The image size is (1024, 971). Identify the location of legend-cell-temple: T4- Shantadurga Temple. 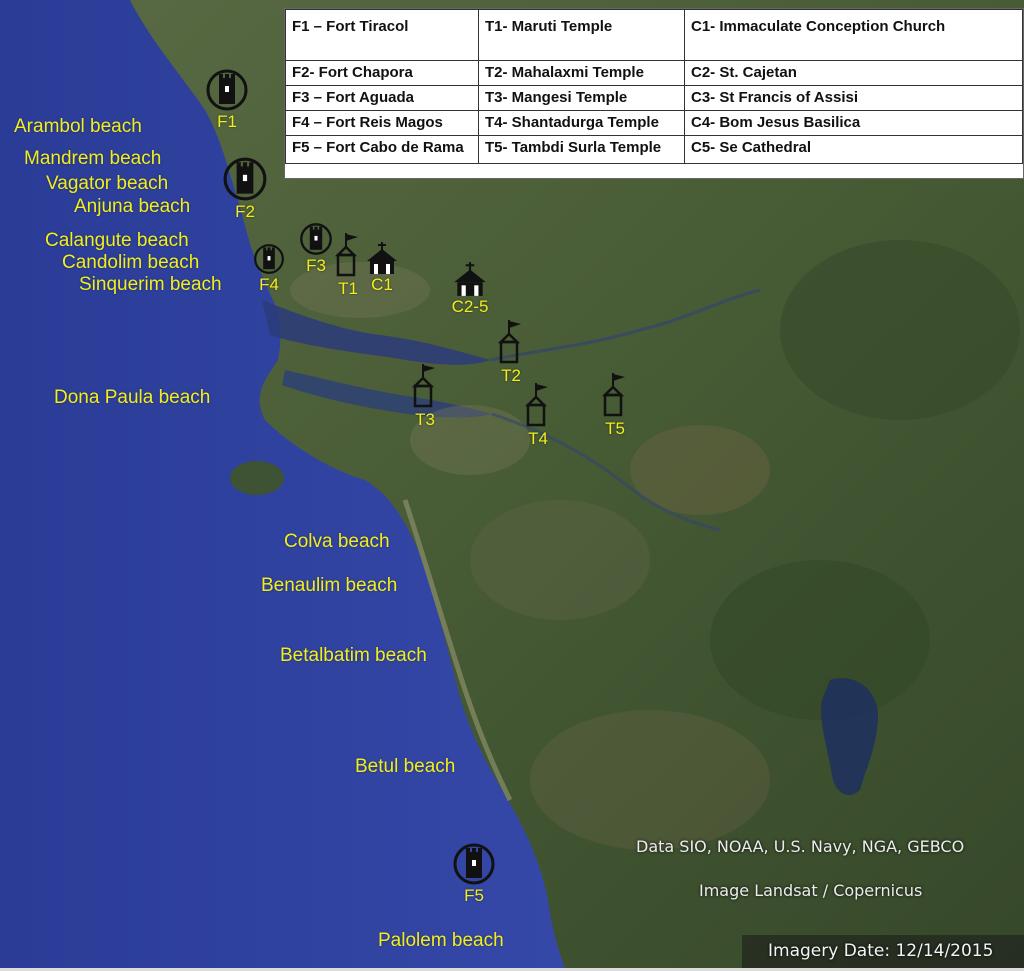
(581, 123).